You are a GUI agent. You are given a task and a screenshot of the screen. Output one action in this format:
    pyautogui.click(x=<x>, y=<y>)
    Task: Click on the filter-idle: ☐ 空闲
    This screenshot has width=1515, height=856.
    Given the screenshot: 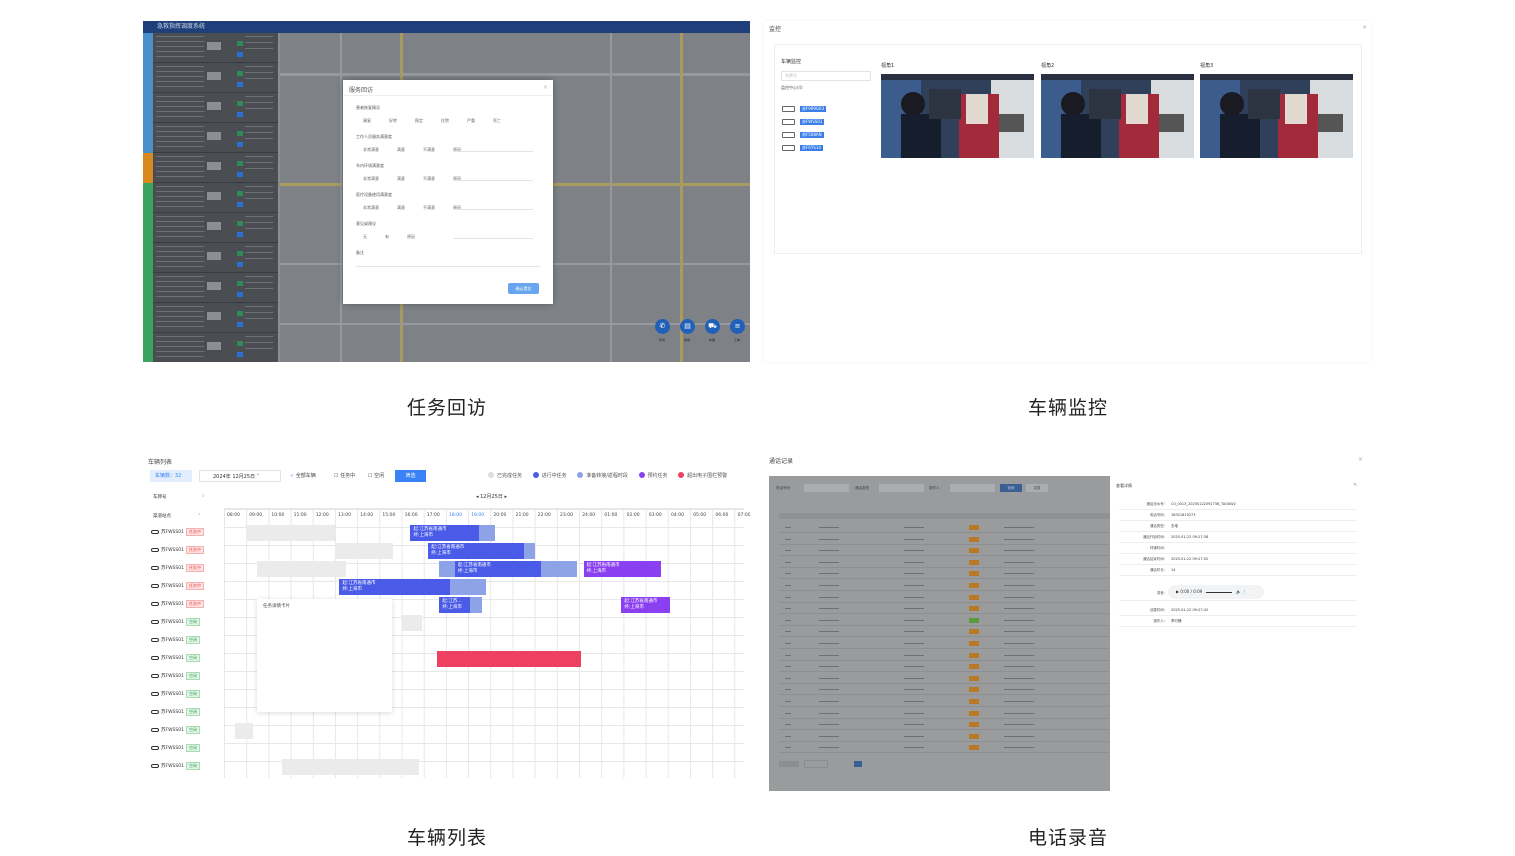 What is the action you would take?
    pyautogui.click(x=376, y=476)
    